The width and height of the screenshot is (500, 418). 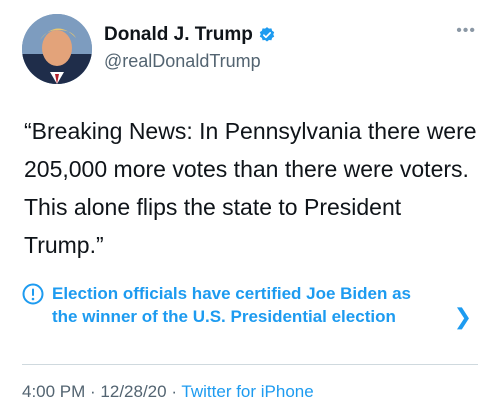 I want to click on more-options-icon: •••, so click(x=466, y=31).